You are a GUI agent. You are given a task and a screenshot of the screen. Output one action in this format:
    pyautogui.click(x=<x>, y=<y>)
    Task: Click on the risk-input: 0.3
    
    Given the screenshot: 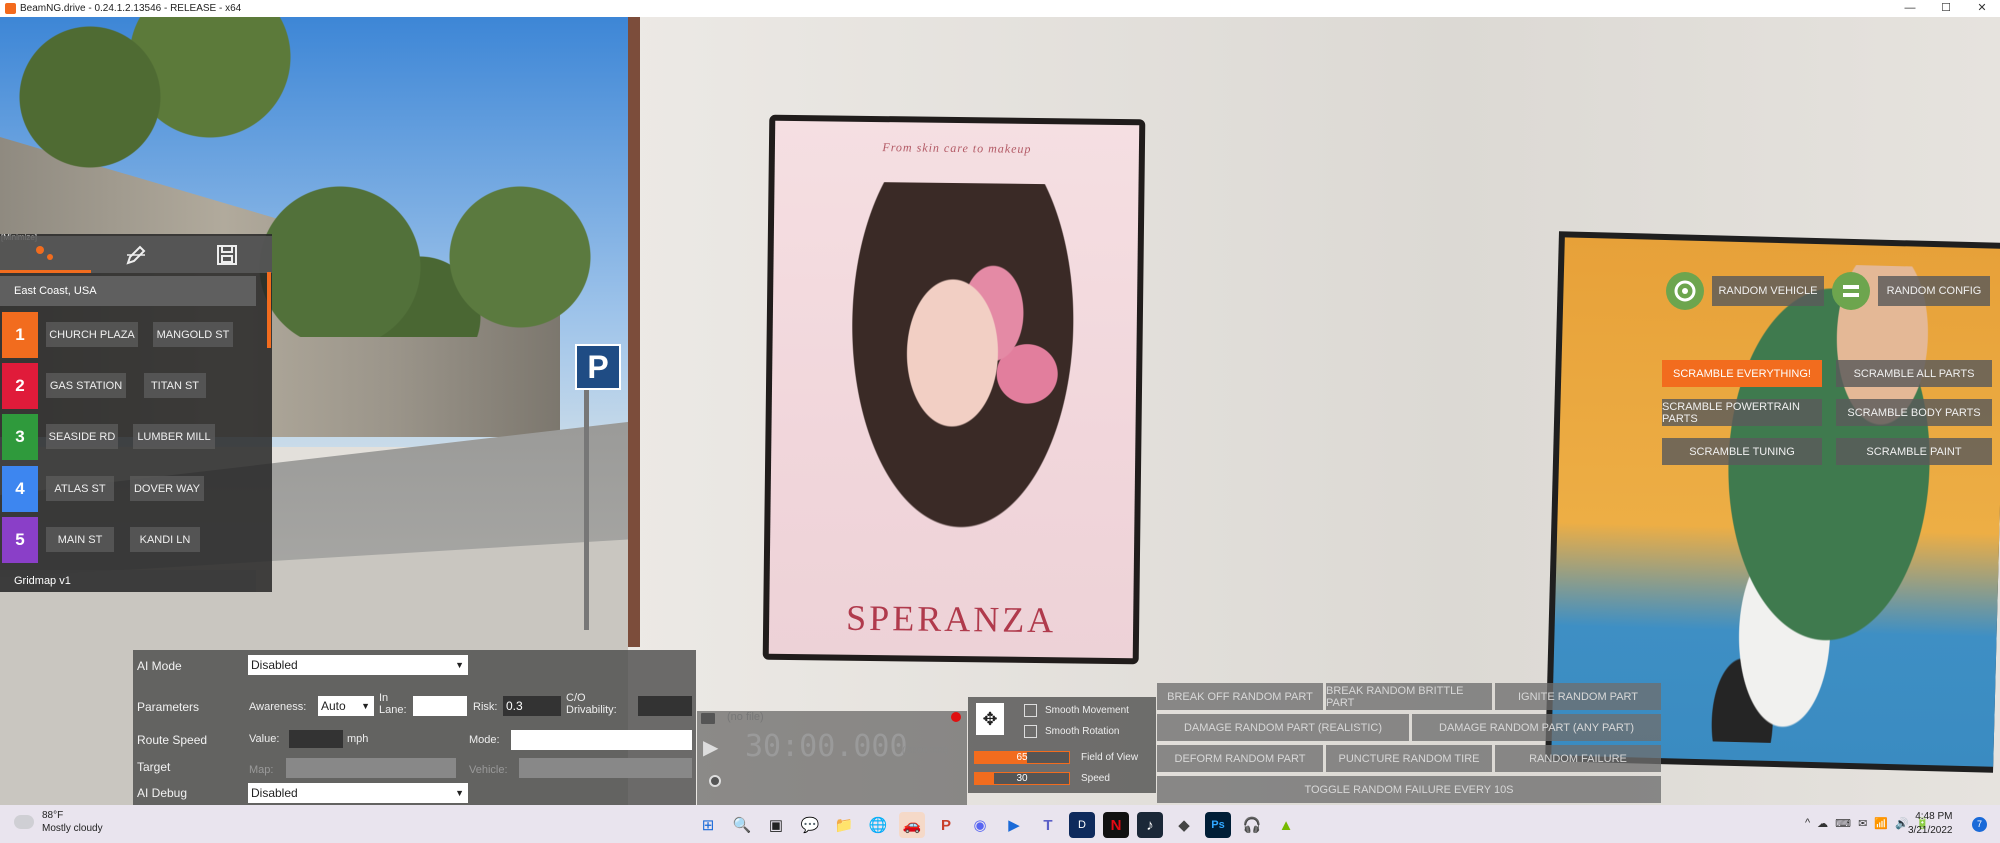 What is the action you would take?
    pyautogui.click(x=532, y=706)
    